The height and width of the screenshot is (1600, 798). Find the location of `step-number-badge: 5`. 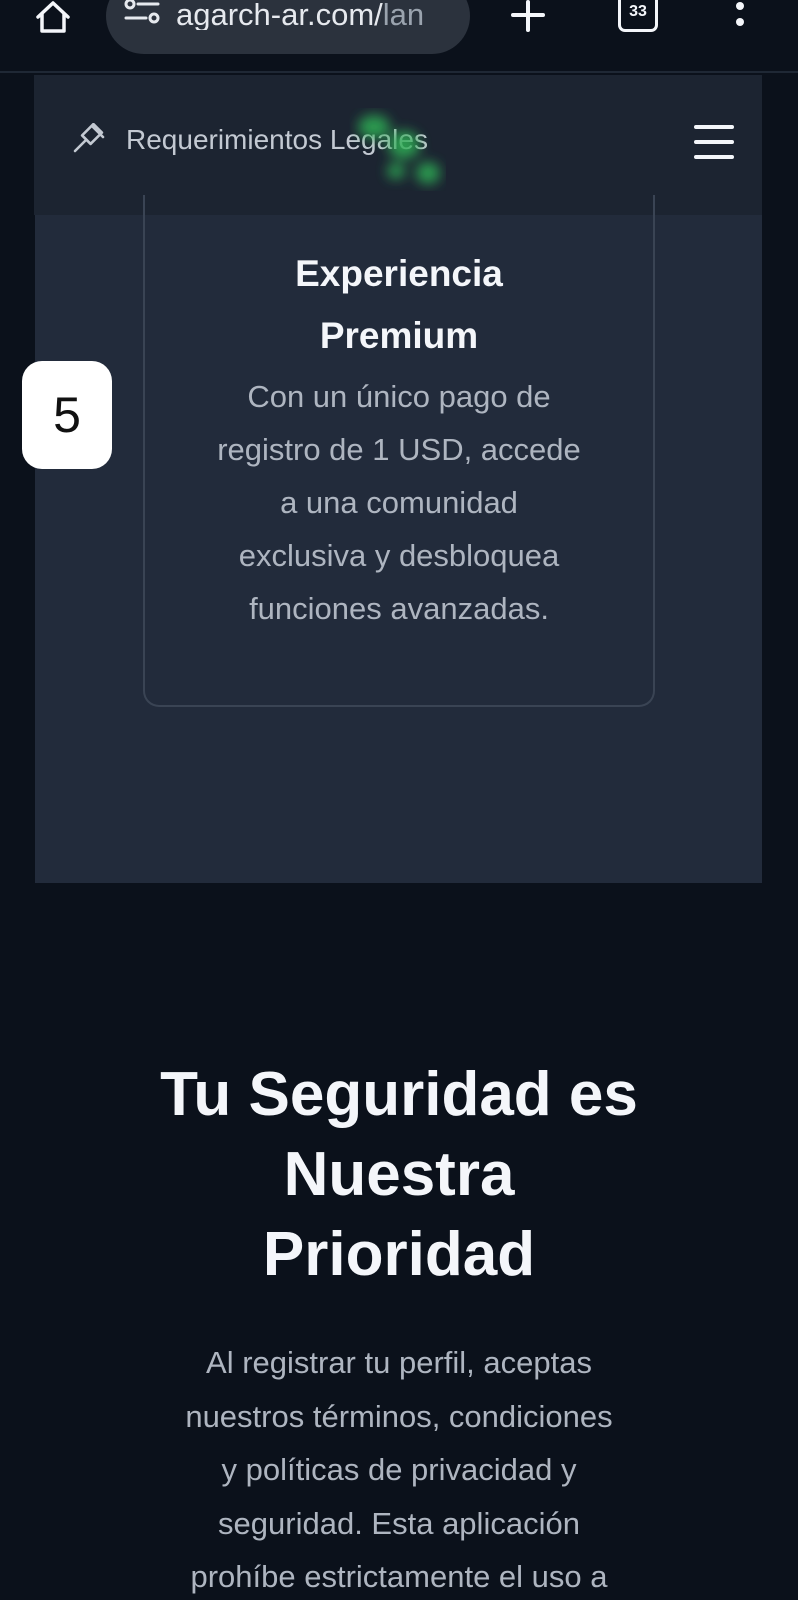

step-number-badge: 5 is located at coordinates (67, 415).